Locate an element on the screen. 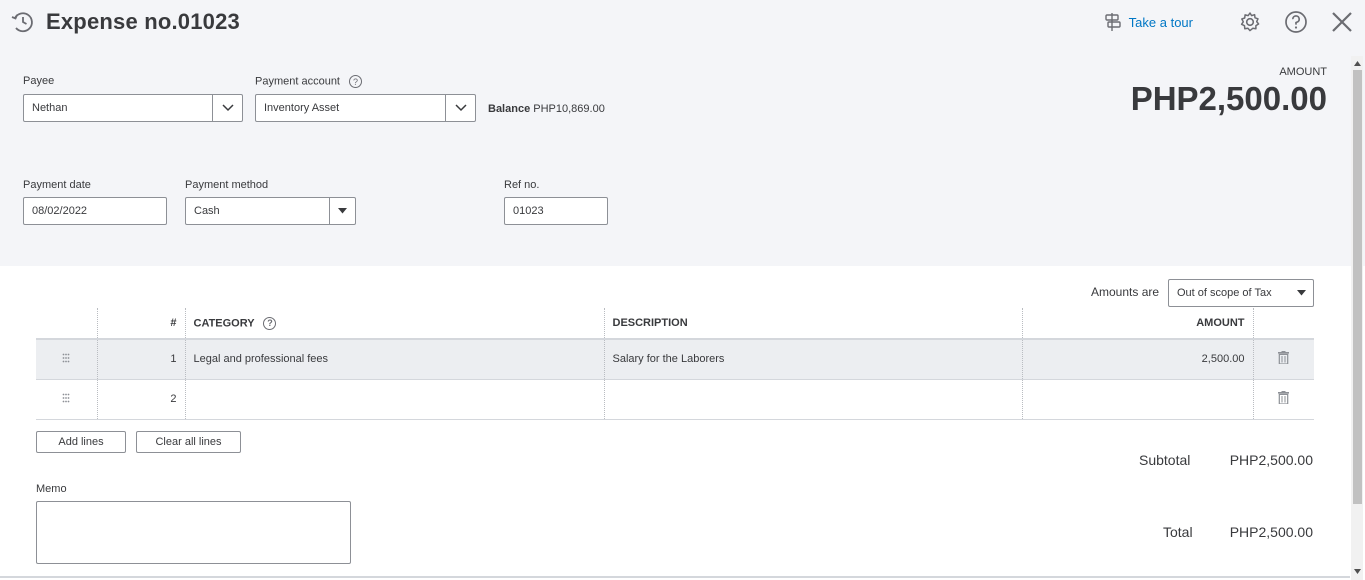 The image size is (1365, 580). category-cell: Legal and professional fees is located at coordinates (394, 359).